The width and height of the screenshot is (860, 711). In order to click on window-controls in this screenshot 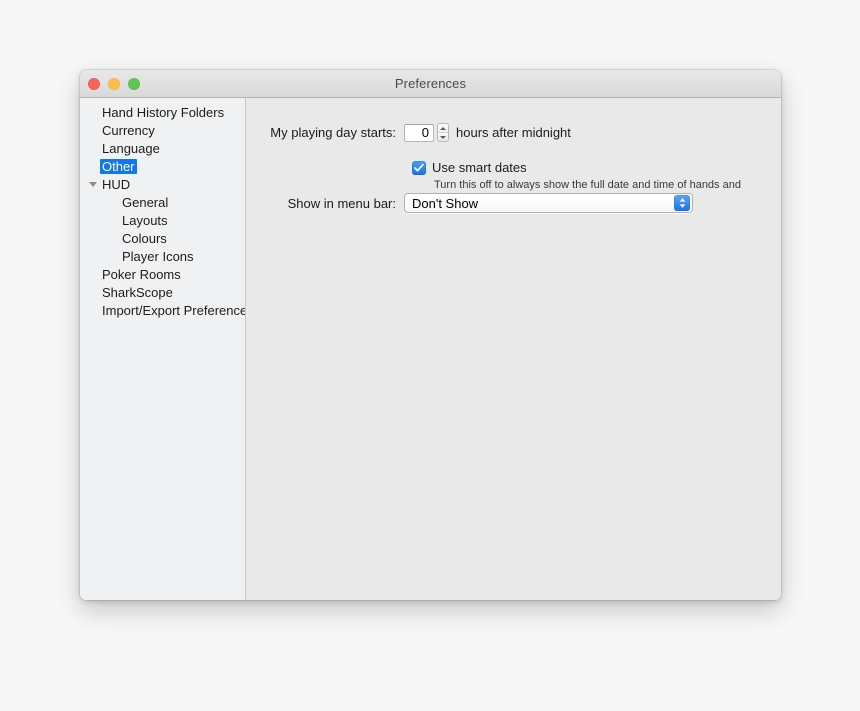, I will do `click(114, 83)`.